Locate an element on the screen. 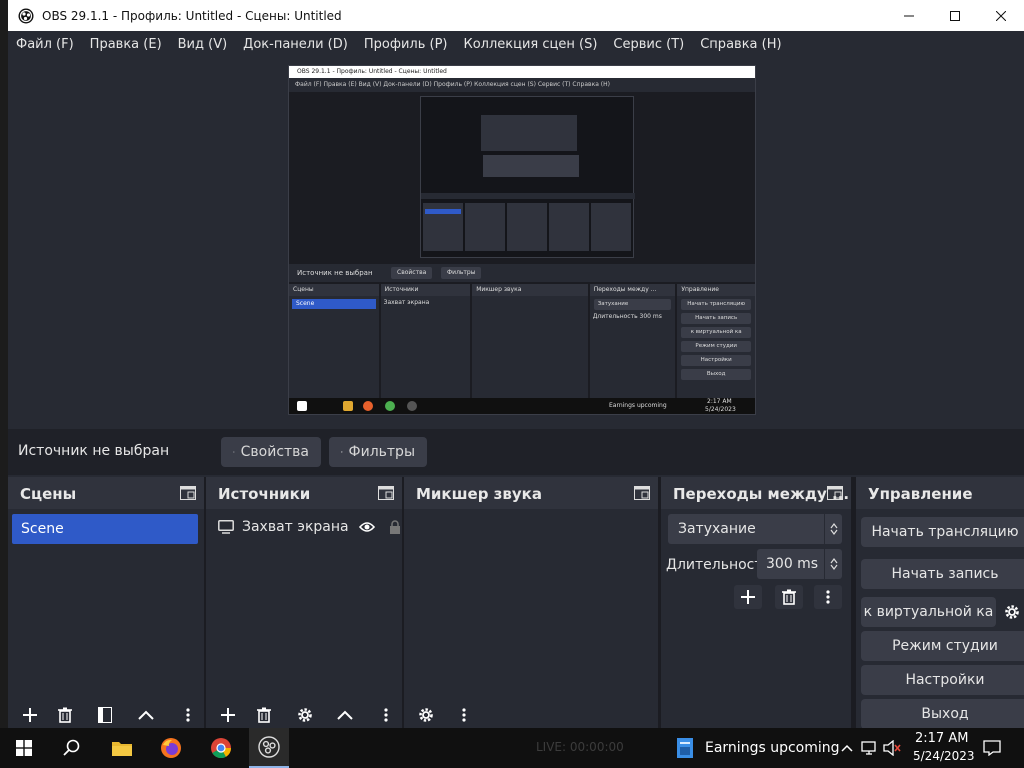  remove-source-button is located at coordinates (264, 715).